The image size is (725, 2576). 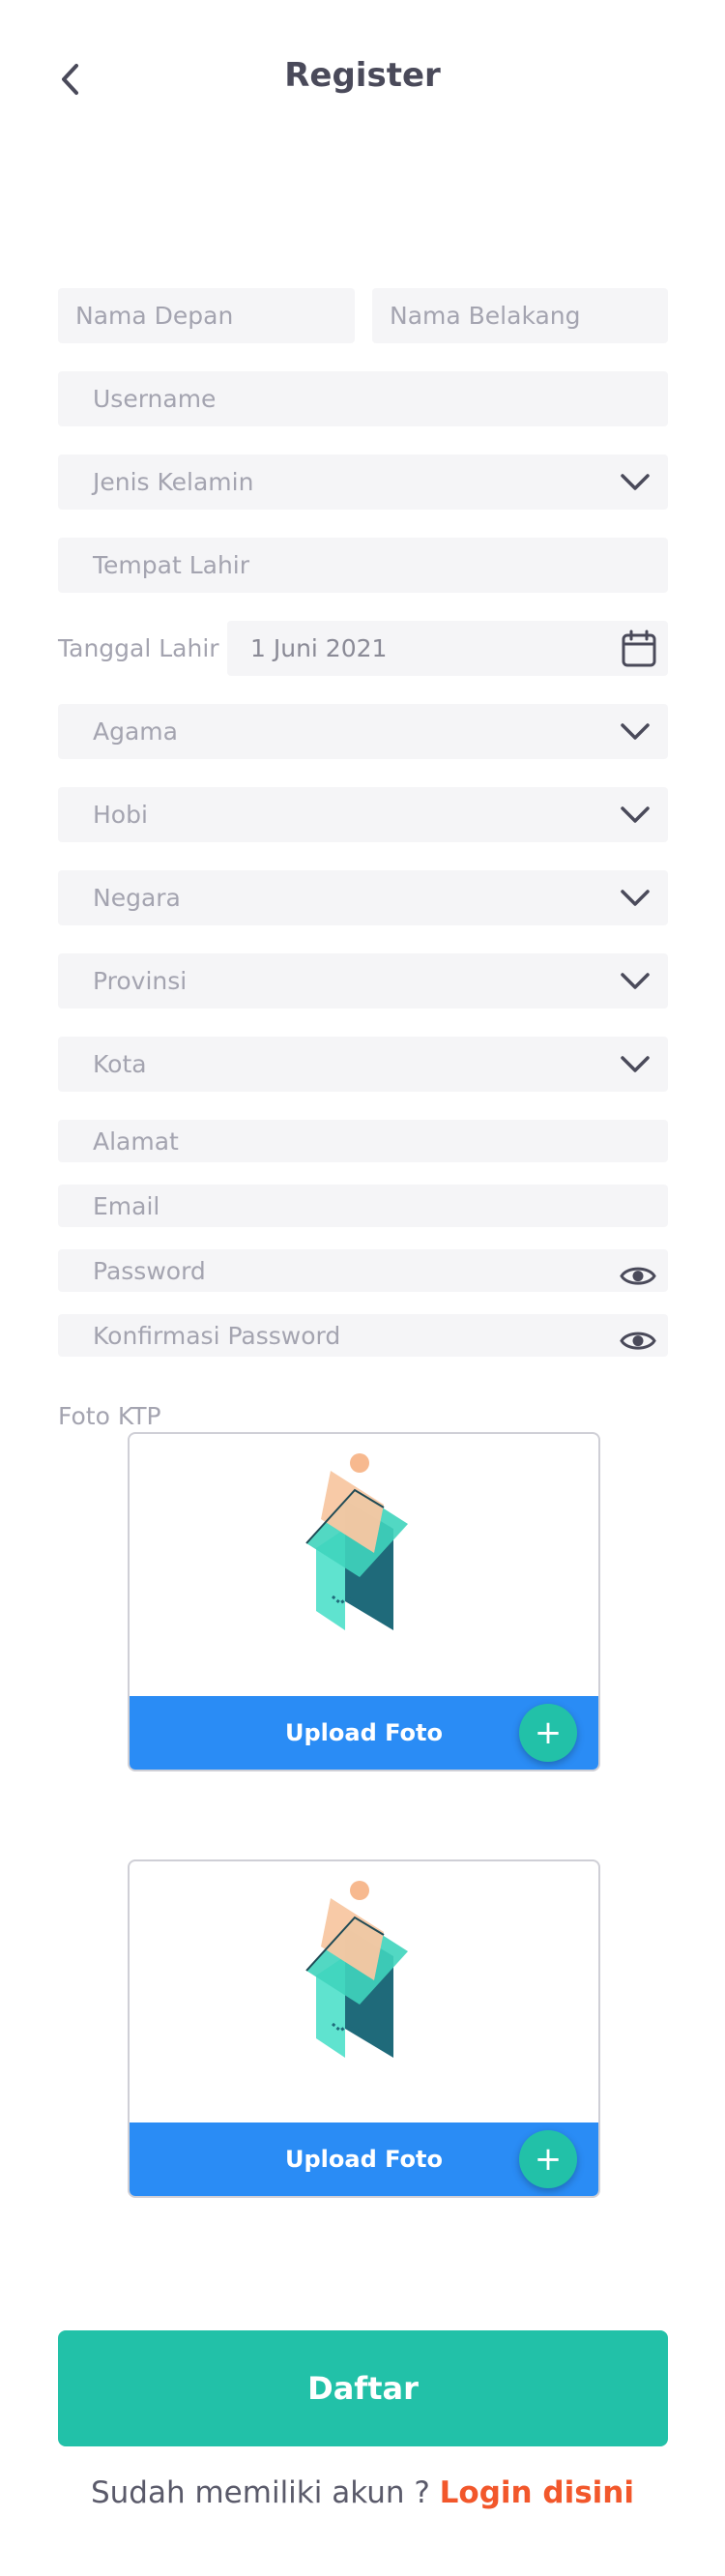 What do you see at coordinates (121, 815) in the screenshot?
I see `hobby-placeholder: Hobi` at bounding box center [121, 815].